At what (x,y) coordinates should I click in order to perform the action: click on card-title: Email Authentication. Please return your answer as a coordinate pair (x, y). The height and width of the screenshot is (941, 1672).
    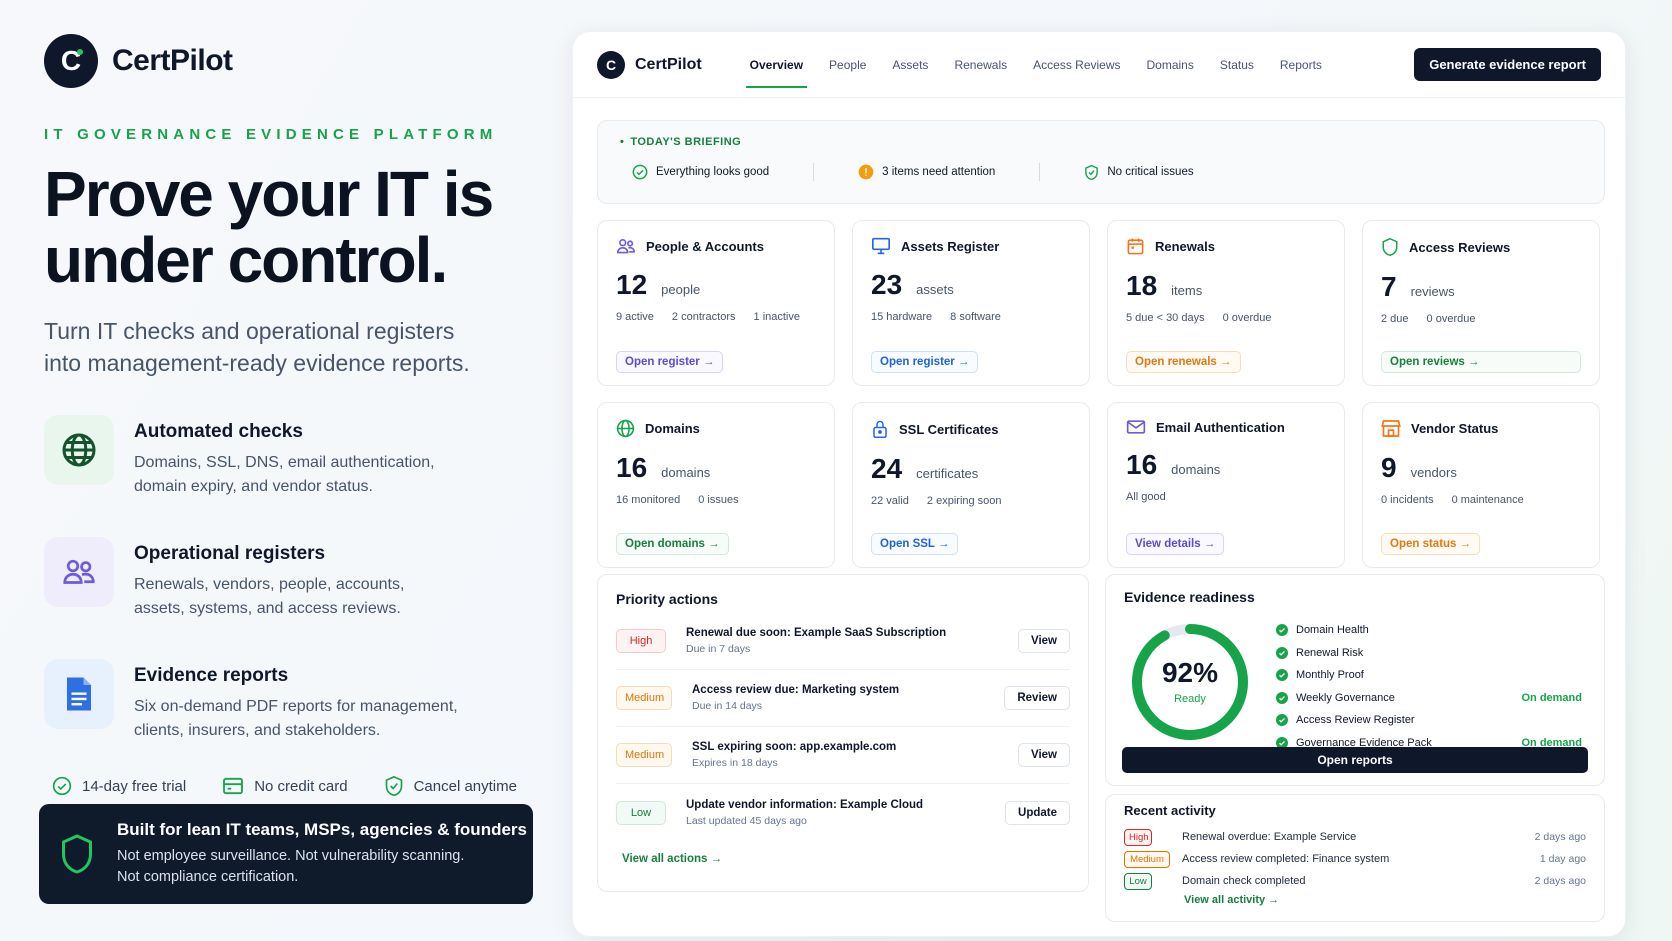
    Looking at the image, I should click on (1220, 427).